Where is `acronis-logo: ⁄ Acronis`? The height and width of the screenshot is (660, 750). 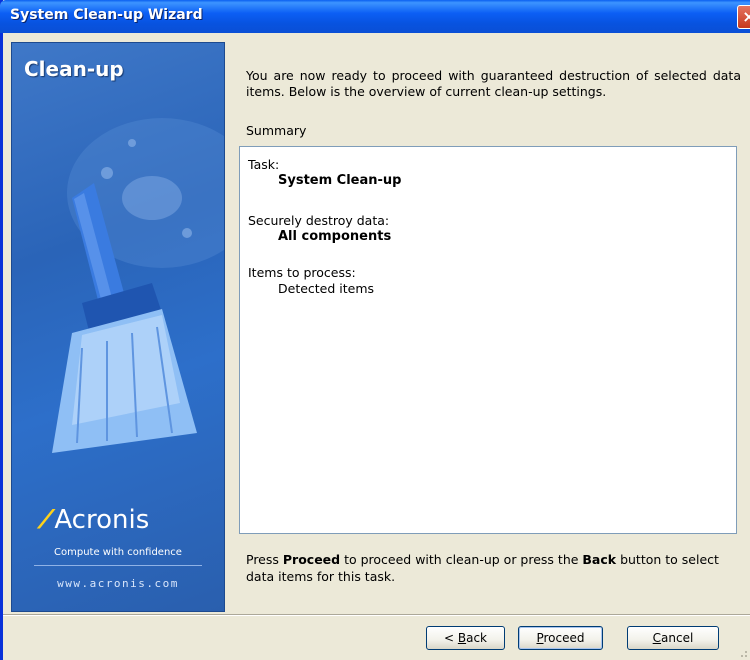 acronis-logo: ⁄ Acronis is located at coordinates (96, 520).